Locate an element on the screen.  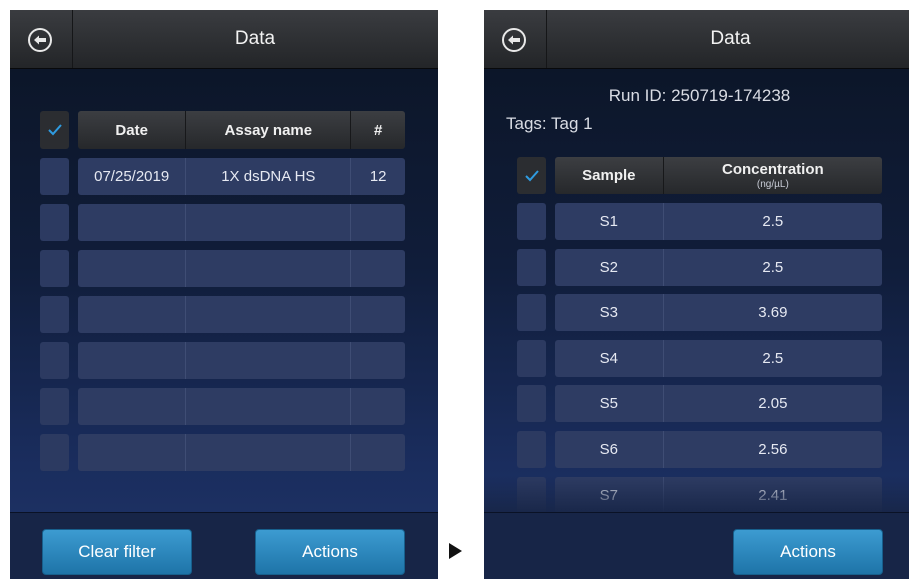
run-id: Run ID: 250719-174238 is located at coordinates (699, 95).